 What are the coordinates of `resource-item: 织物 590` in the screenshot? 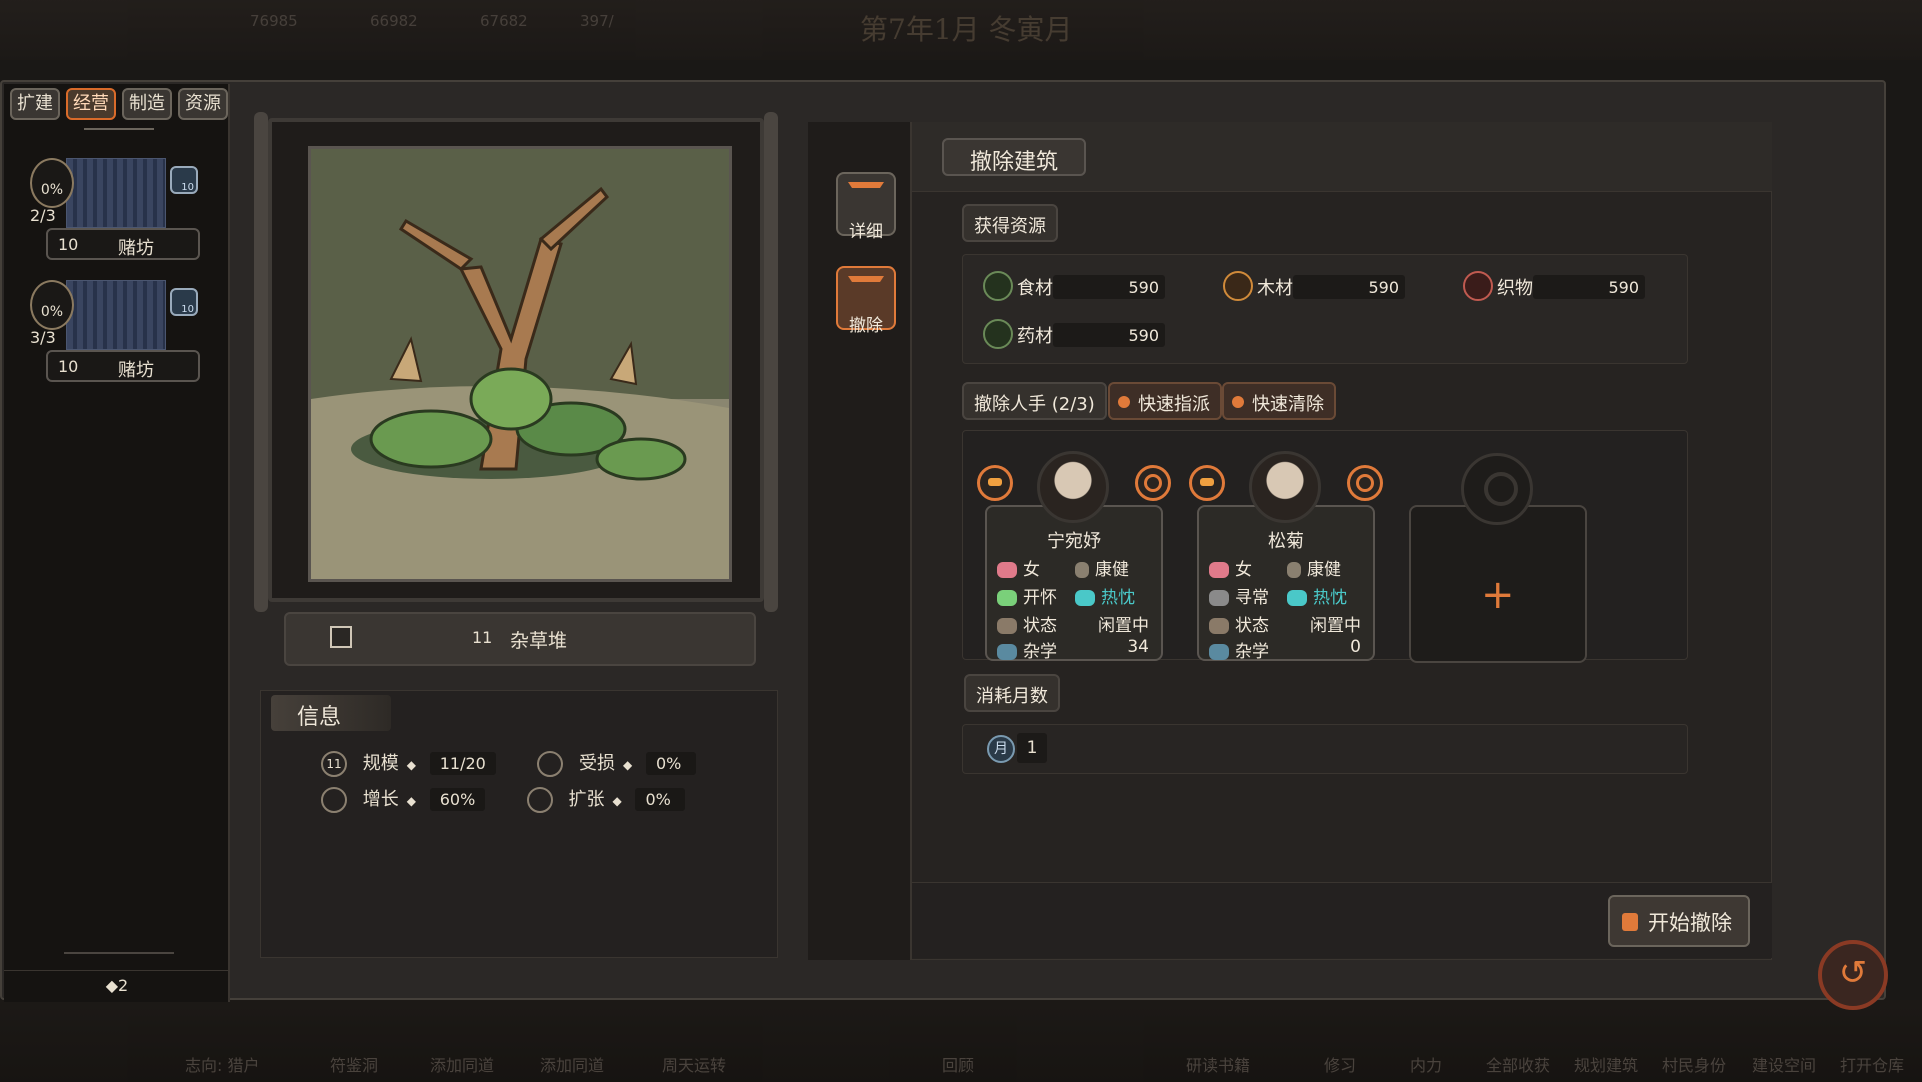 It's located at (1555, 286).